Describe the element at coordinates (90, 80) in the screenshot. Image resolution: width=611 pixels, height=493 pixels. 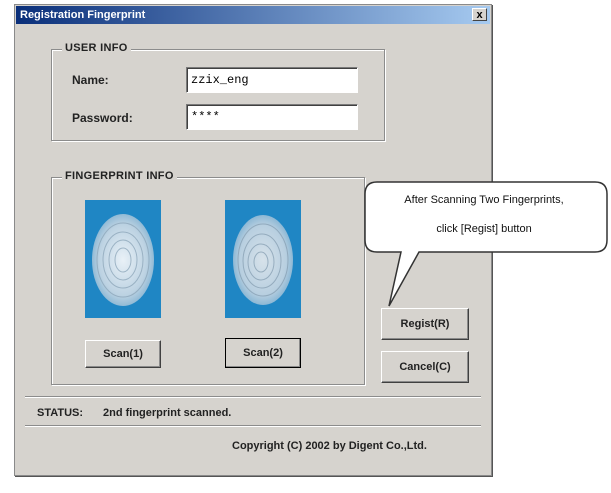
I see `name-label: Name:` at that location.